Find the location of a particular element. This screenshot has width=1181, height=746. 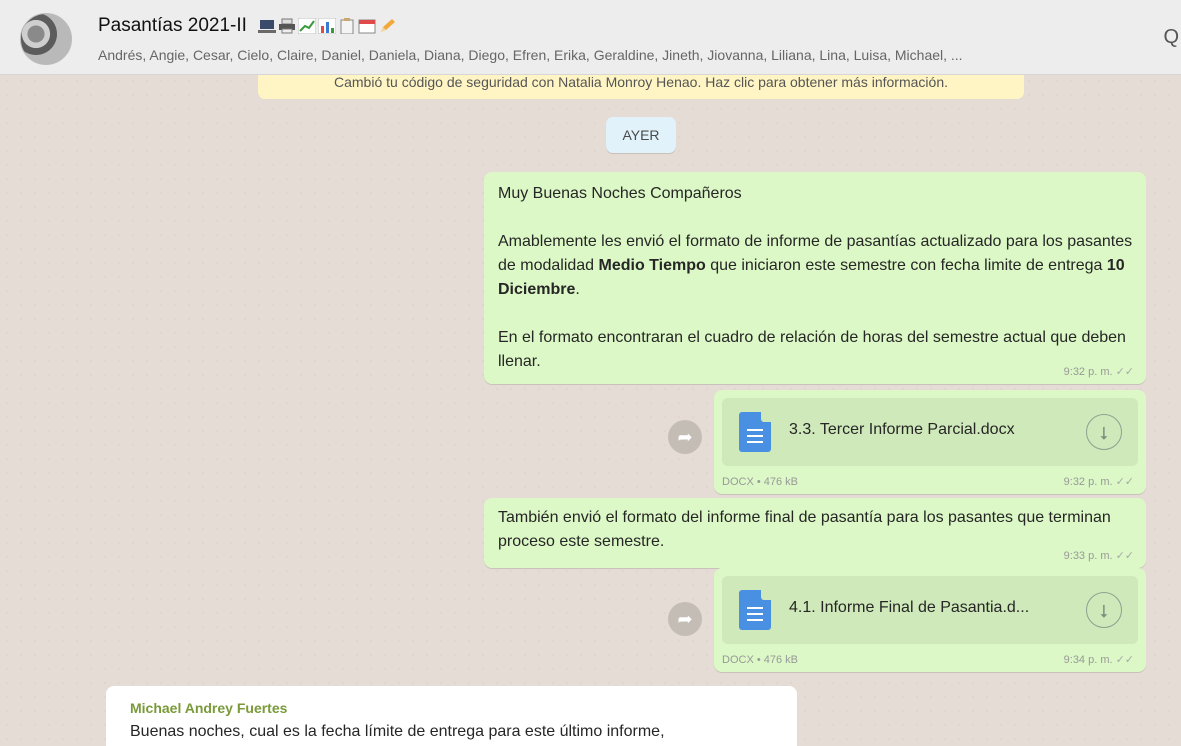

pencil-icon is located at coordinates (387, 26).